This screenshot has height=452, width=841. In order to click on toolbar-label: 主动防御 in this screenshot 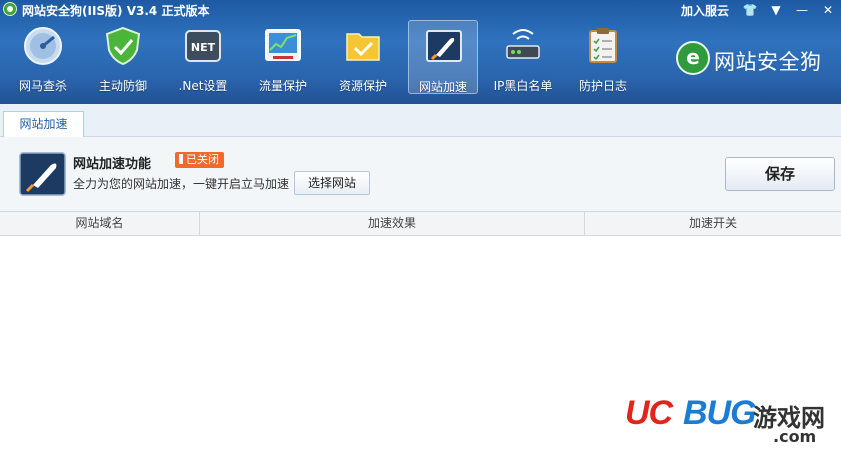, I will do `click(122, 86)`.